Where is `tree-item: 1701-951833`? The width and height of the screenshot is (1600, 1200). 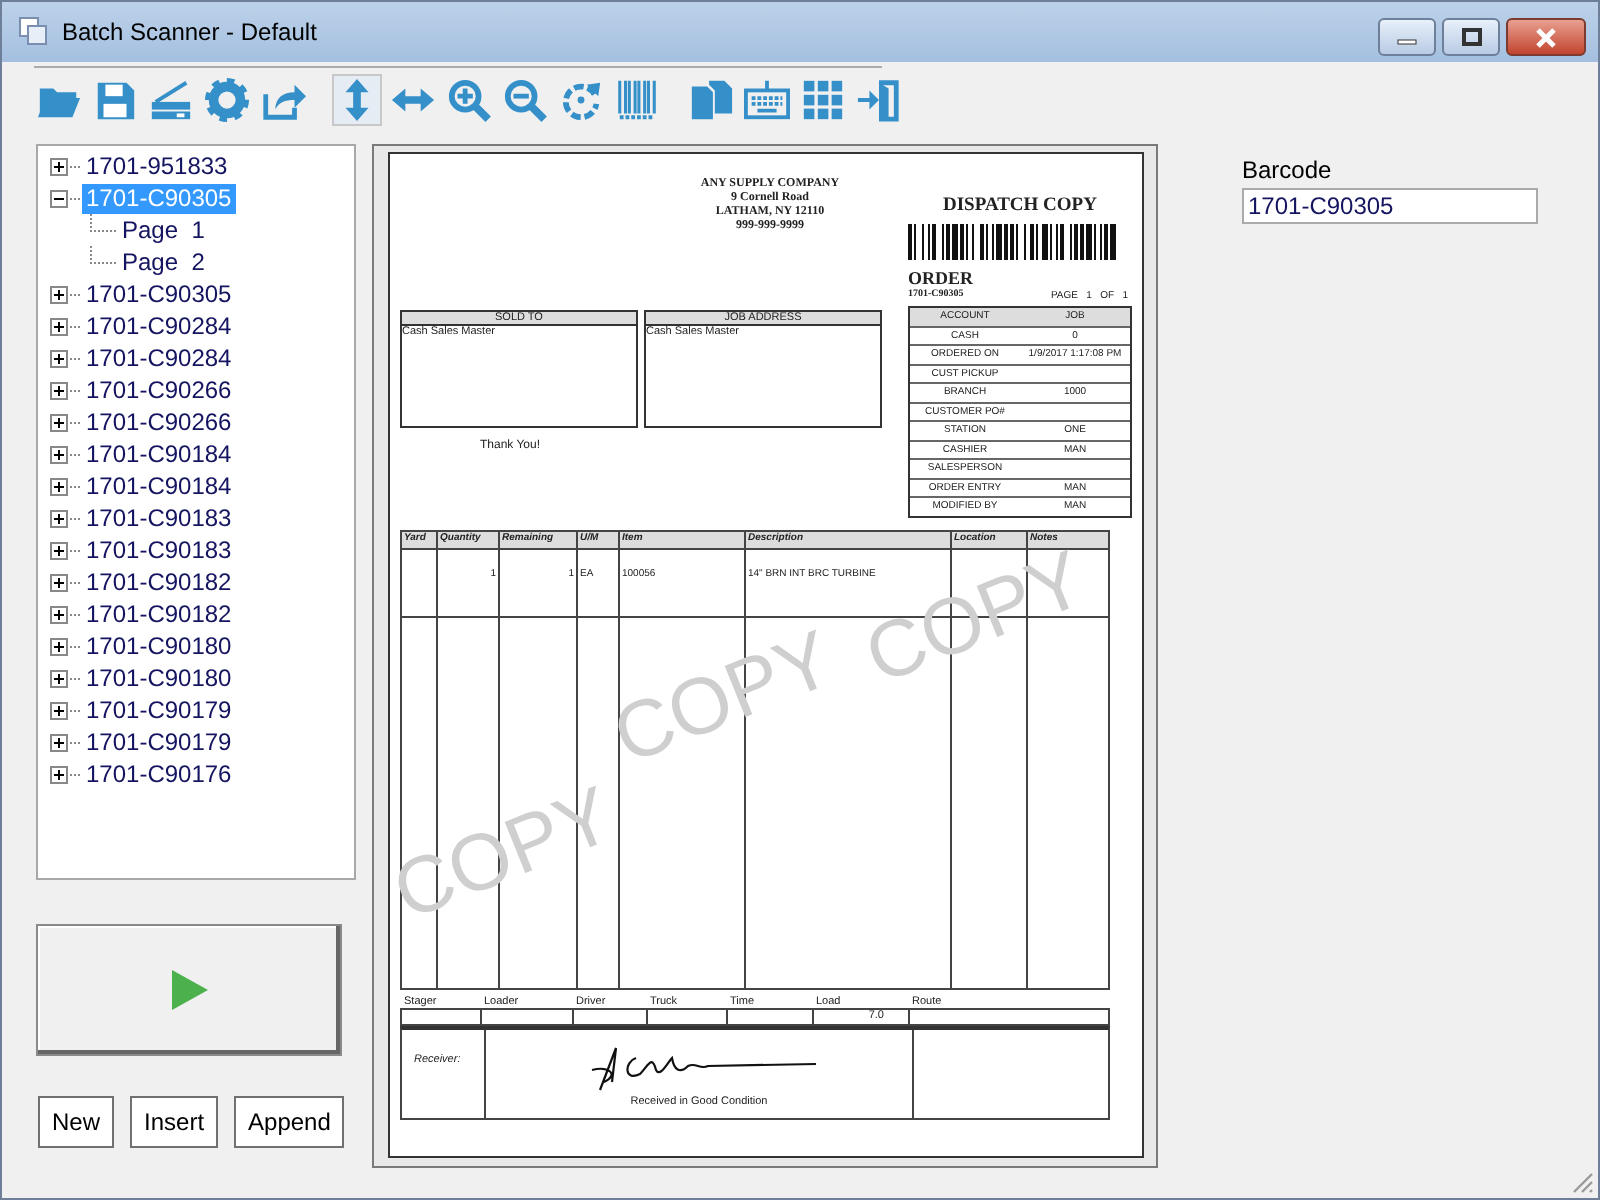
tree-item: 1701-951833 is located at coordinates (157, 166).